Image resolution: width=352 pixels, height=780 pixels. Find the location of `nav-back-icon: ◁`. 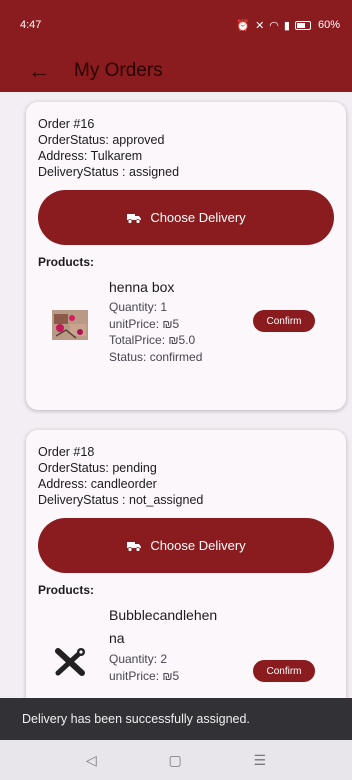

nav-back-icon: ◁ is located at coordinates (91, 760).